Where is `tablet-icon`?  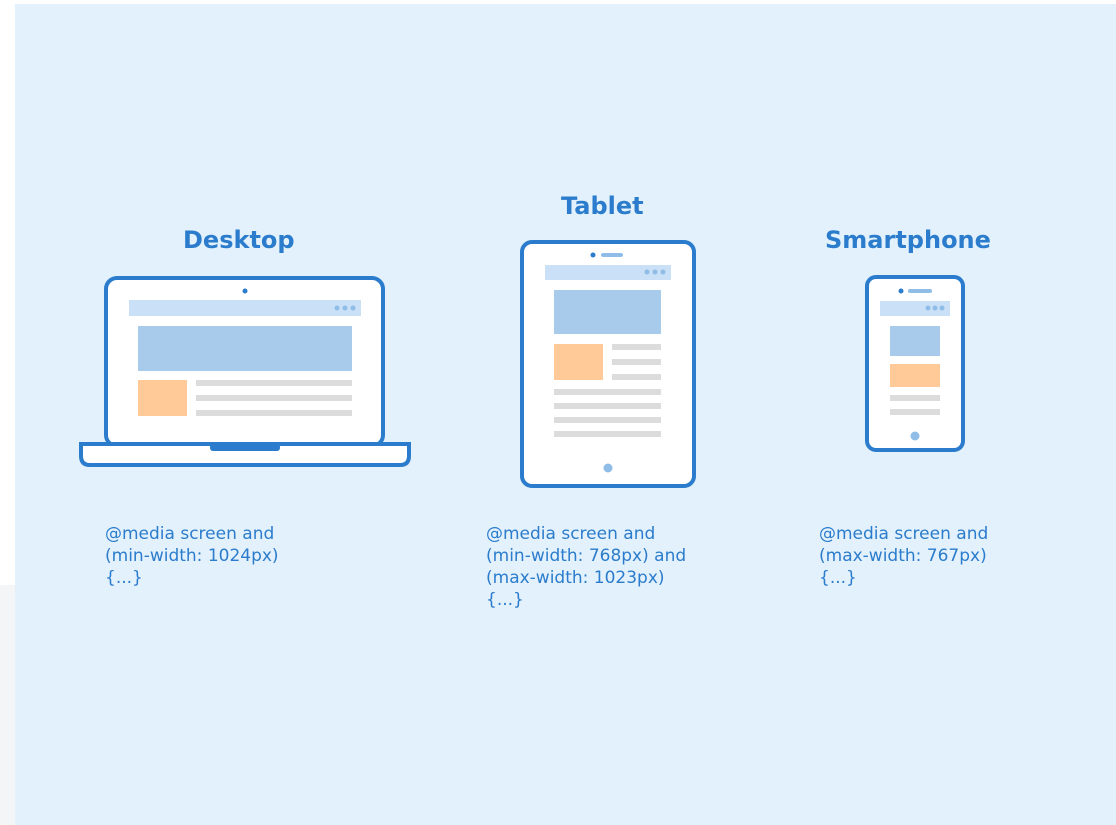 tablet-icon is located at coordinates (608, 364).